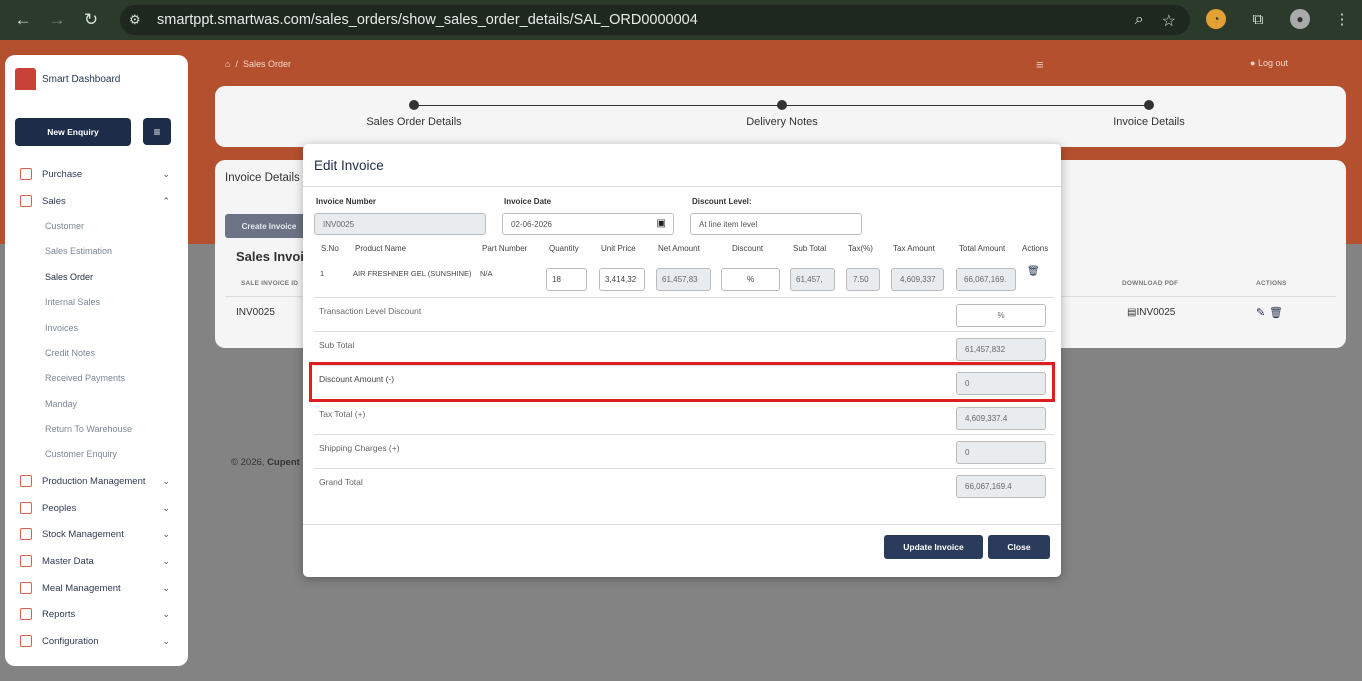 This screenshot has height=681, width=1362. I want to click on sidebar-item-label: Reports, so click(59, 614).